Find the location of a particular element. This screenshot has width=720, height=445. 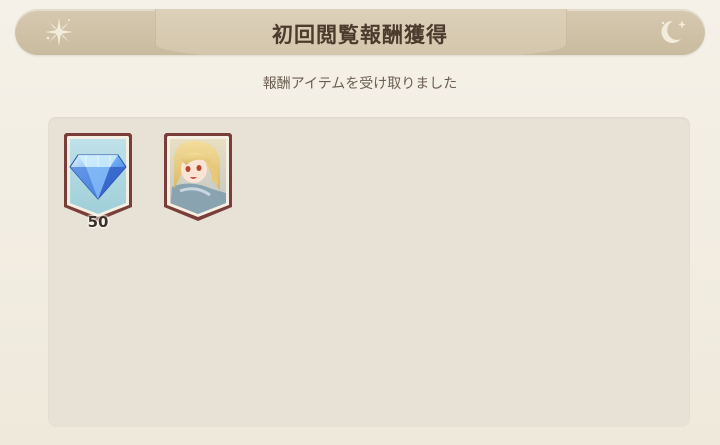

reward-item-gem: 50 is located at coordinates (98, 179).